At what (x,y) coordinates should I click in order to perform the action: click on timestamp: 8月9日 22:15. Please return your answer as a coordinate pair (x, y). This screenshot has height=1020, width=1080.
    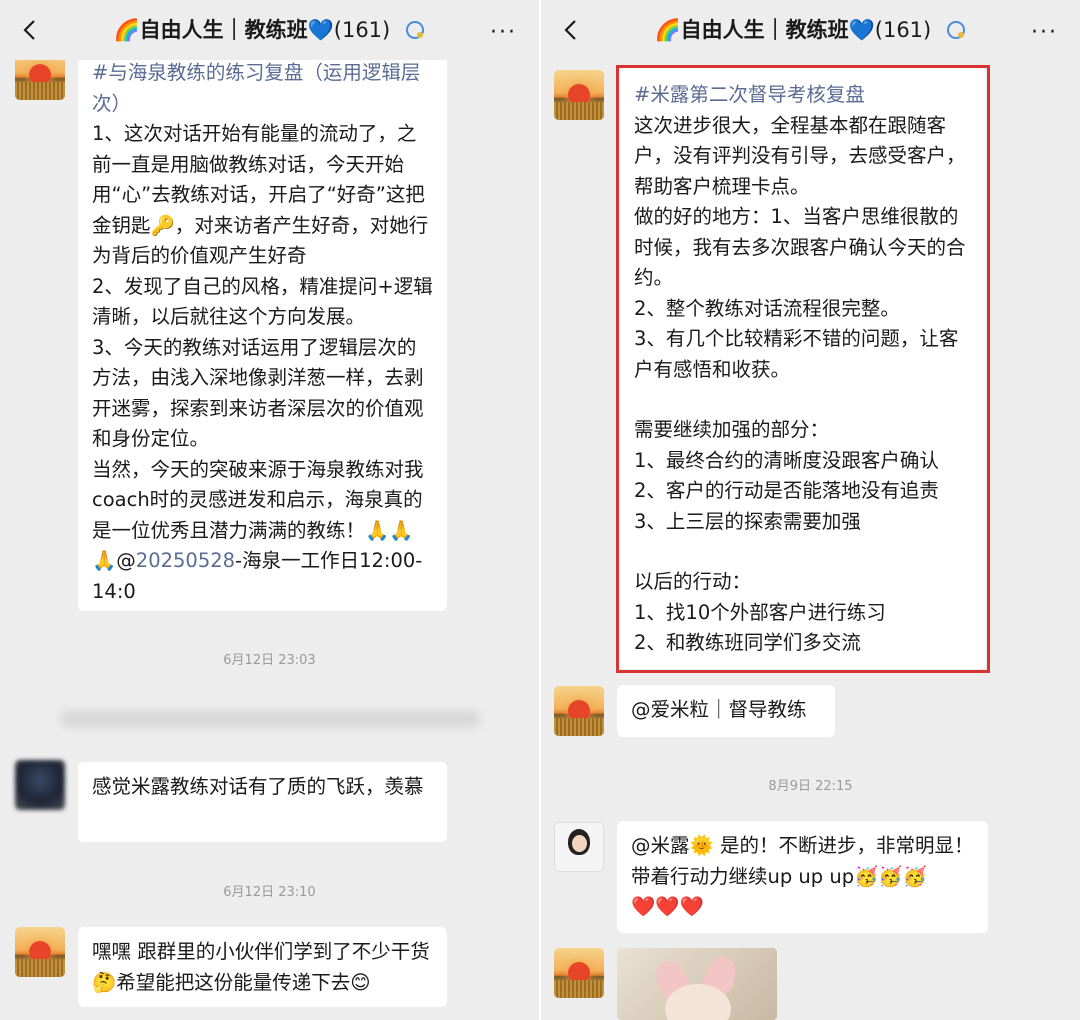
    Looking at the image, I should click on (810, 786).